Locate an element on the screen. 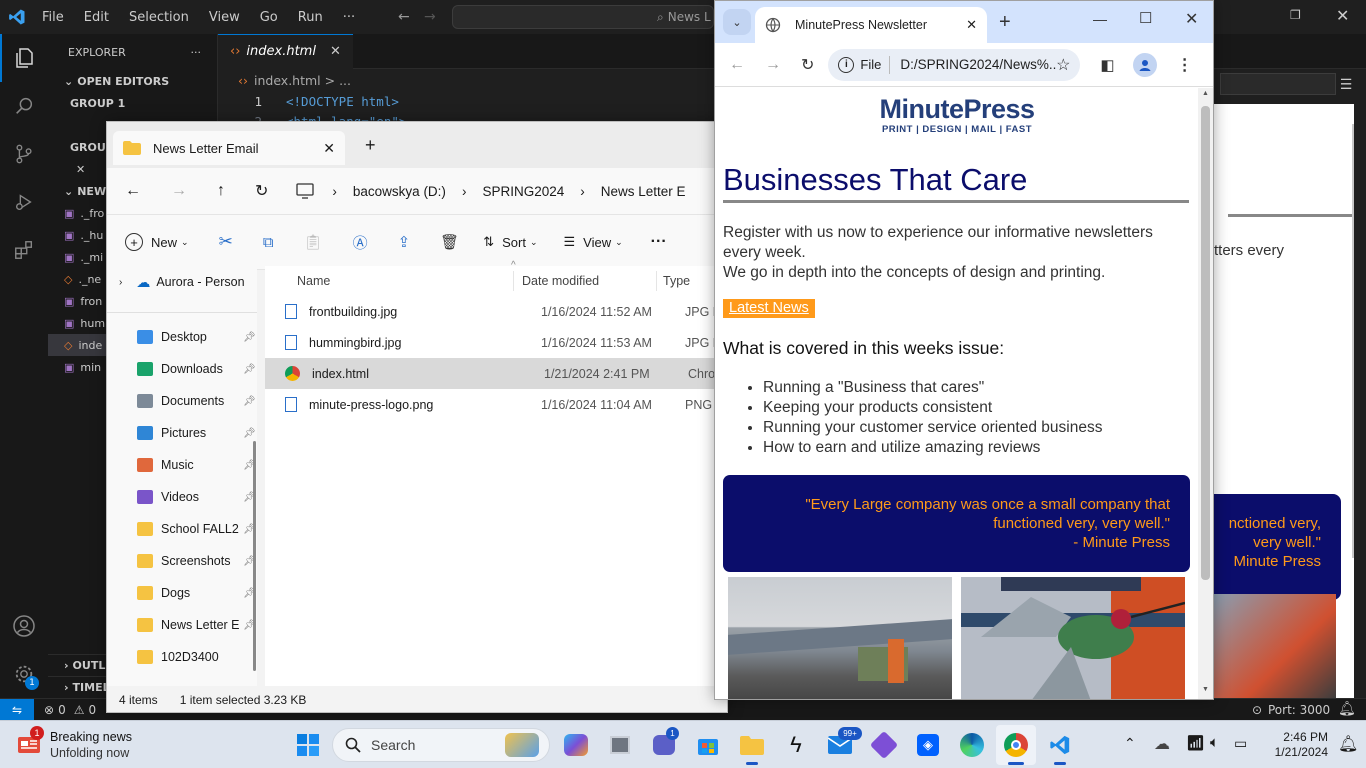 The width and height of the screenshot is (1366, 768). file-explorer-taskbar-icon is located at coordinates (752, 745).